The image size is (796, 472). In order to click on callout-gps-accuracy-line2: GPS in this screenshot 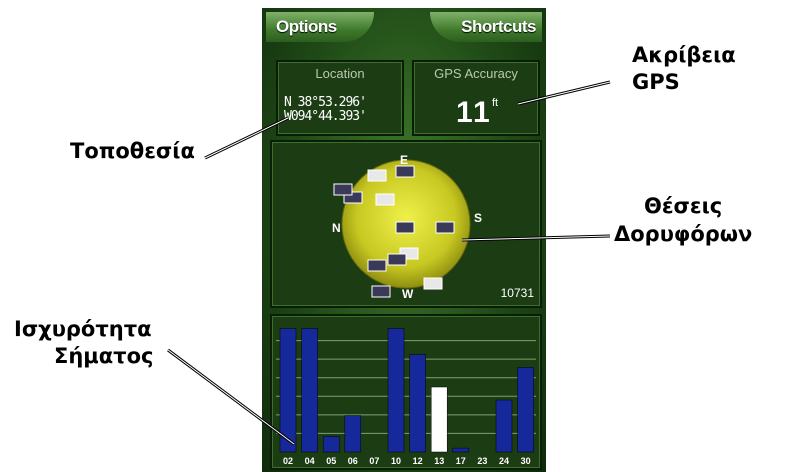, I will do `click(656, 82)`.